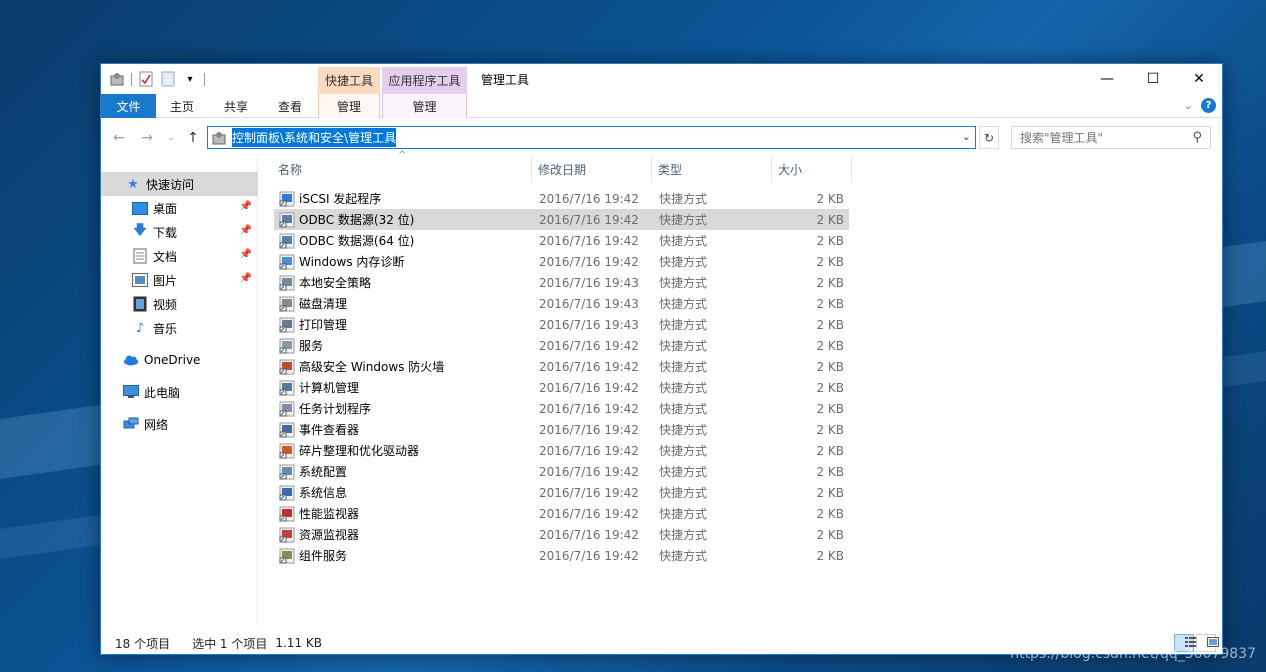 The height and width of the screenshot is (672, 1266). I want to click on table-row: 组件服务 2016/7/16 19:42 快捷方式 2 KB, so click(561, 555).